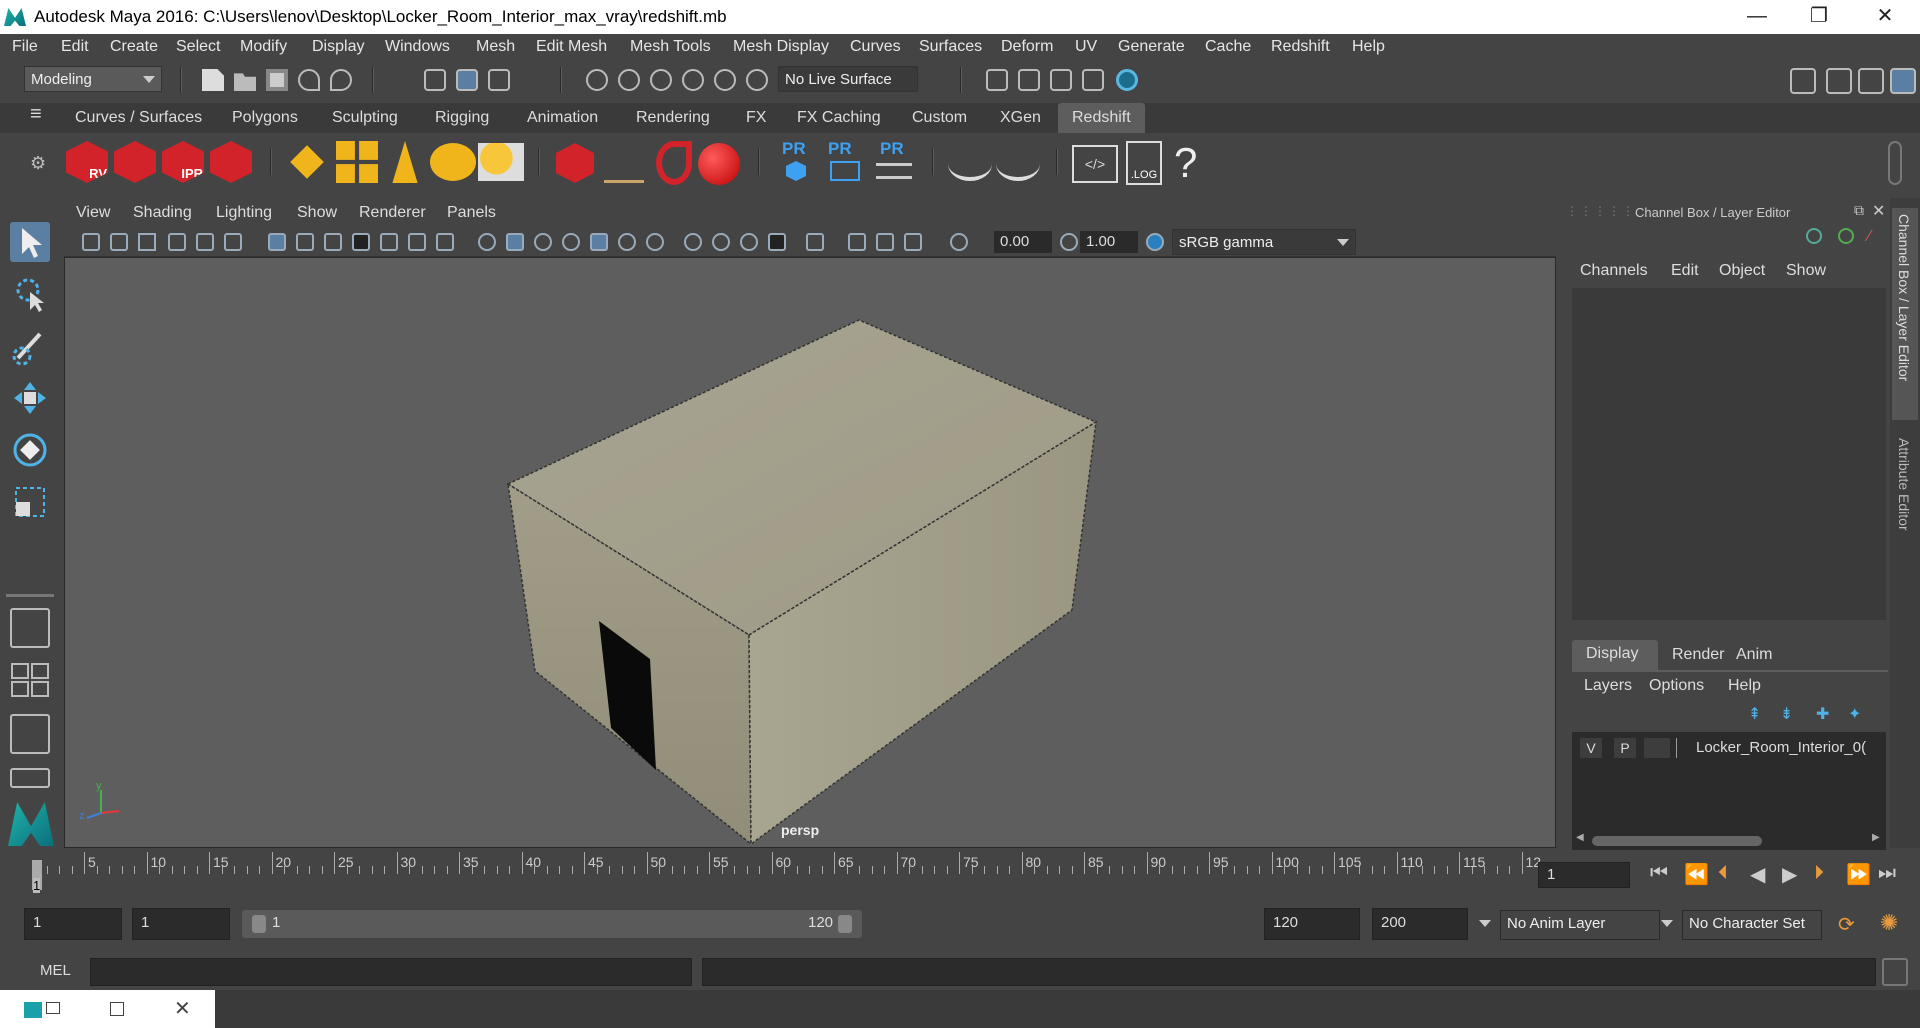 The image size is (1920, 1028). What do you see at coordinates (30, 502) in the screenshot?
I see `scale-tool-icon` at bounding box center [30, 502].